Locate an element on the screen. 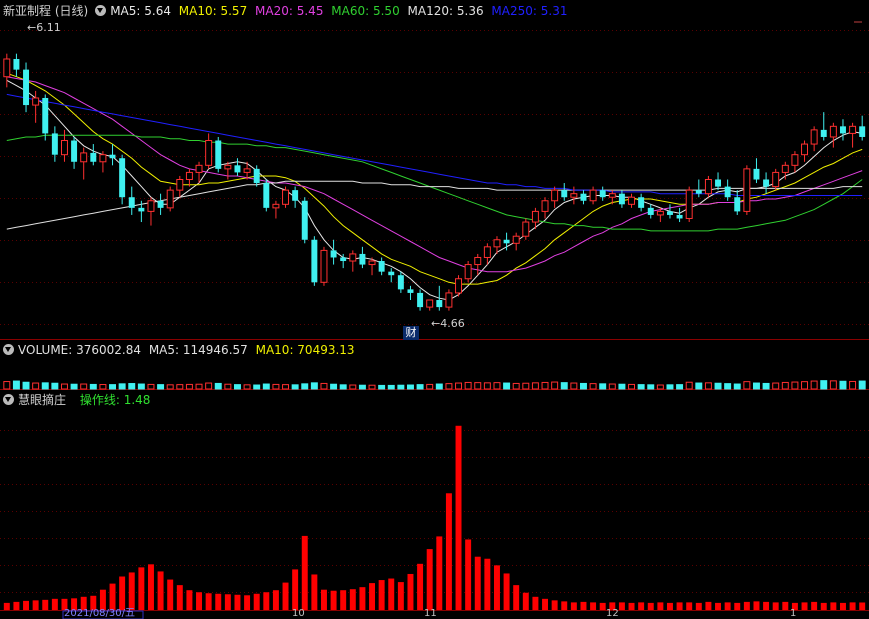 Image resolution: width=869 pixels, height=619 pixels. finance-marker: 财 is located at coordinates (411, 333).